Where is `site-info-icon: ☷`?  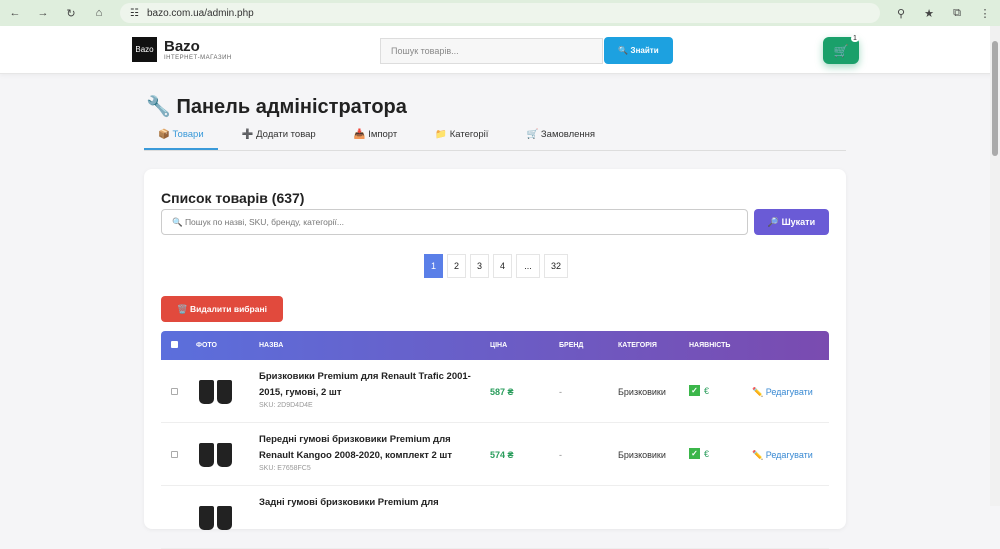
site-info-icon: ☷ is located at coordinates (134, 13).